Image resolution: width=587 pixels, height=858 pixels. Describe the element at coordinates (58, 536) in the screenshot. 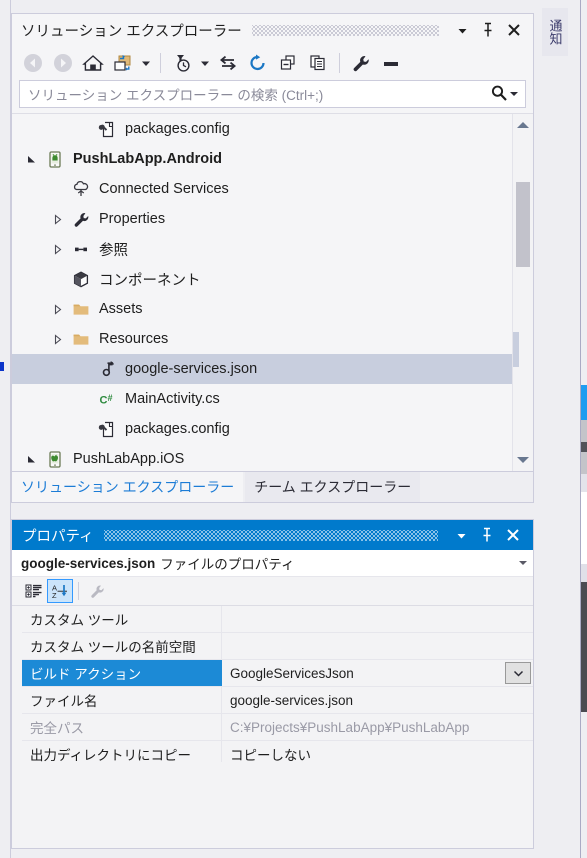

I see `properties-title: プロパティ` at that location.